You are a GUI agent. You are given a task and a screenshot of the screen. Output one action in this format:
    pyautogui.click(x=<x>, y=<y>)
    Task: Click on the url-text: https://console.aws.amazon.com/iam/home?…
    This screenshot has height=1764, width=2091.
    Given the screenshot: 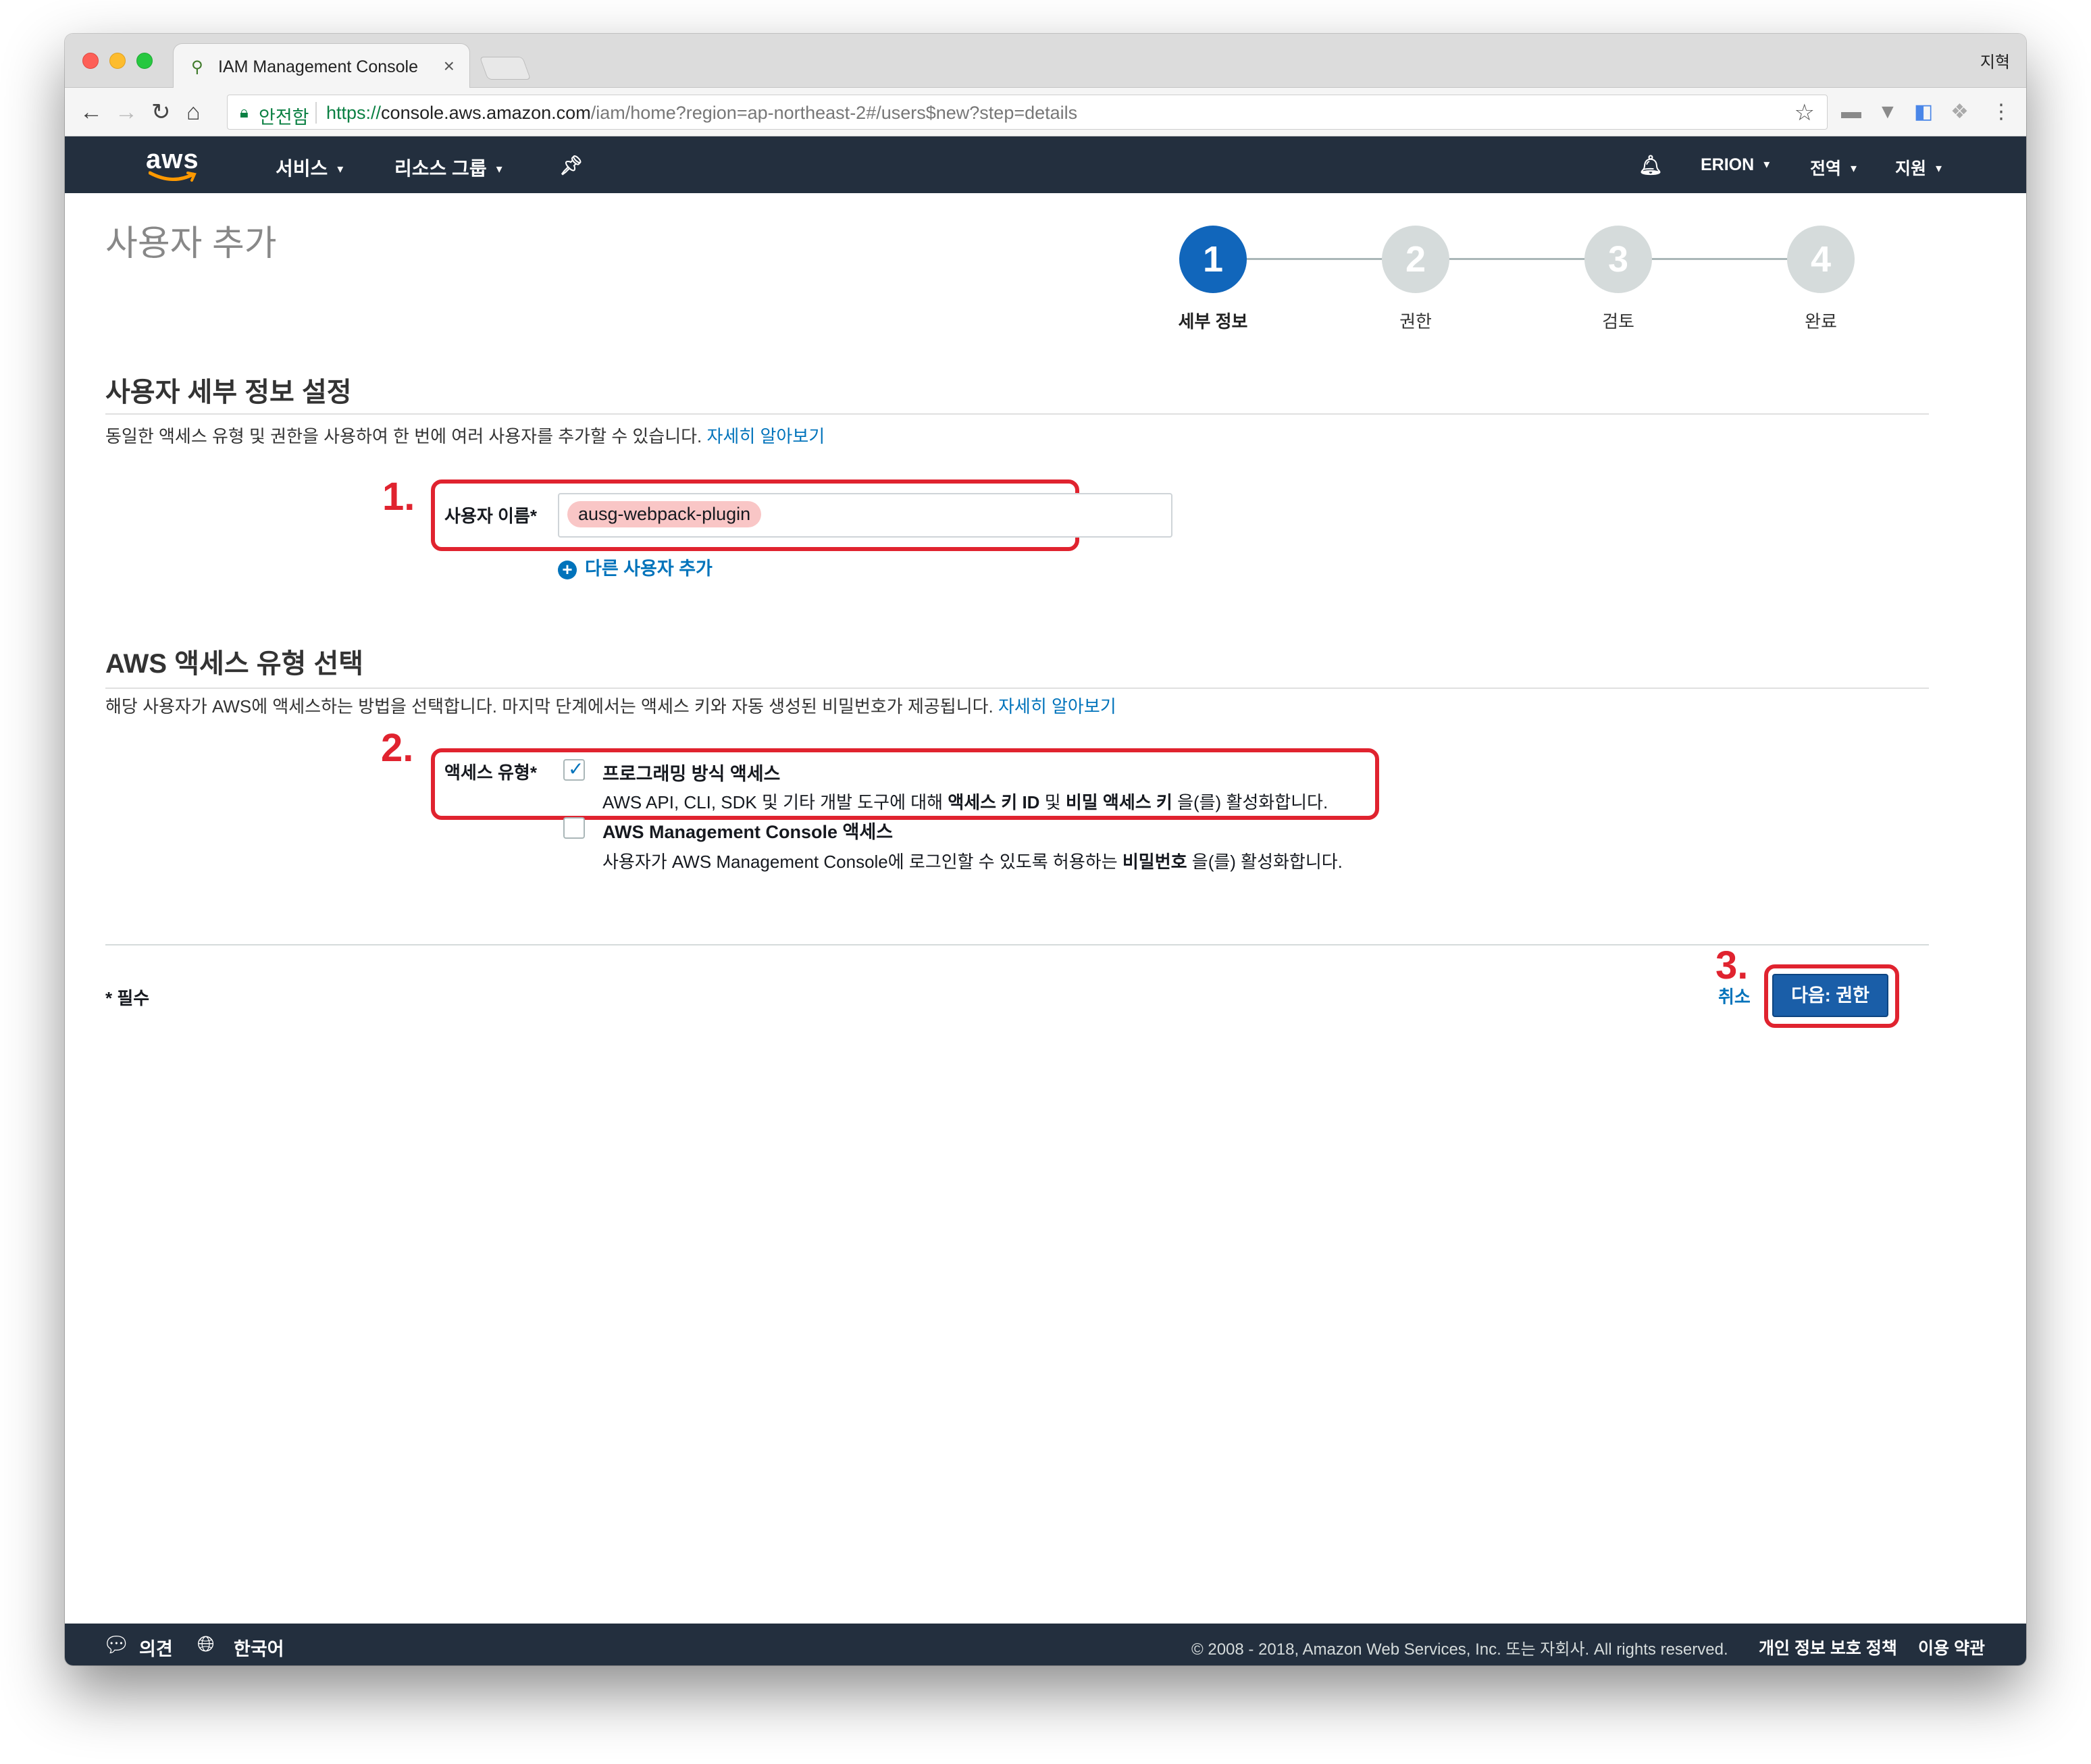 What is the action you would take?
    pyautogui.click(x=702, y=113)
    